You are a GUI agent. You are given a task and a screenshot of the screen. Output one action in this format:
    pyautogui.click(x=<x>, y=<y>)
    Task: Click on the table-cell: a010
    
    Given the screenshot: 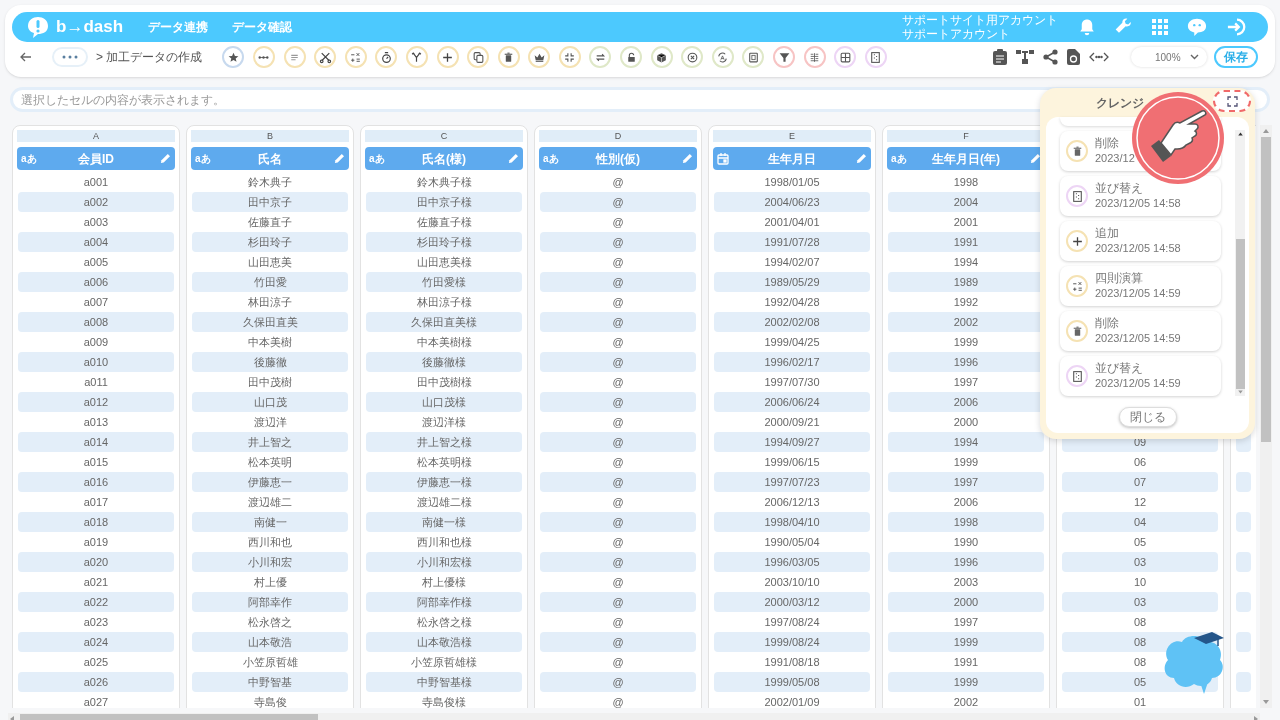 What is the action you would take?
    pyautogui.click(x=96, y=362)
    